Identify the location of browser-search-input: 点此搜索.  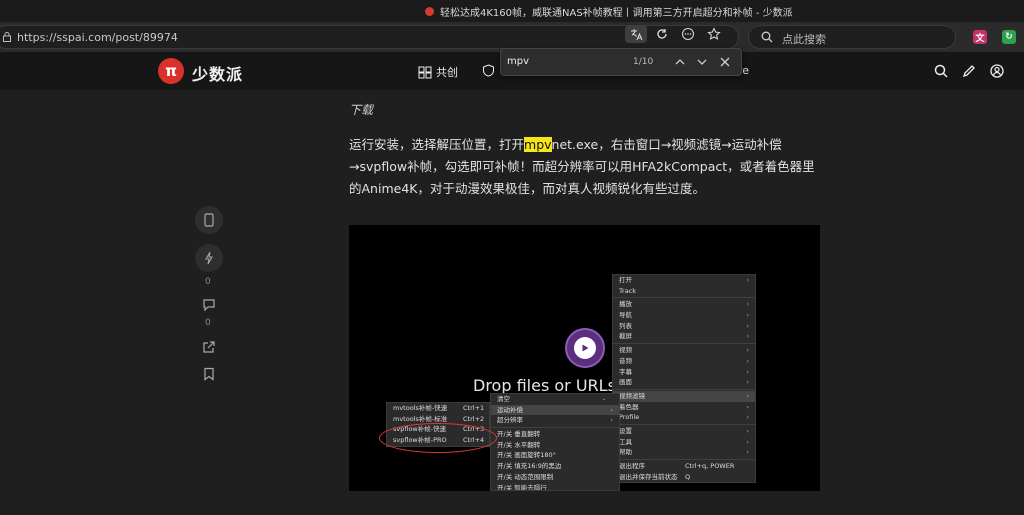
(852, 37).